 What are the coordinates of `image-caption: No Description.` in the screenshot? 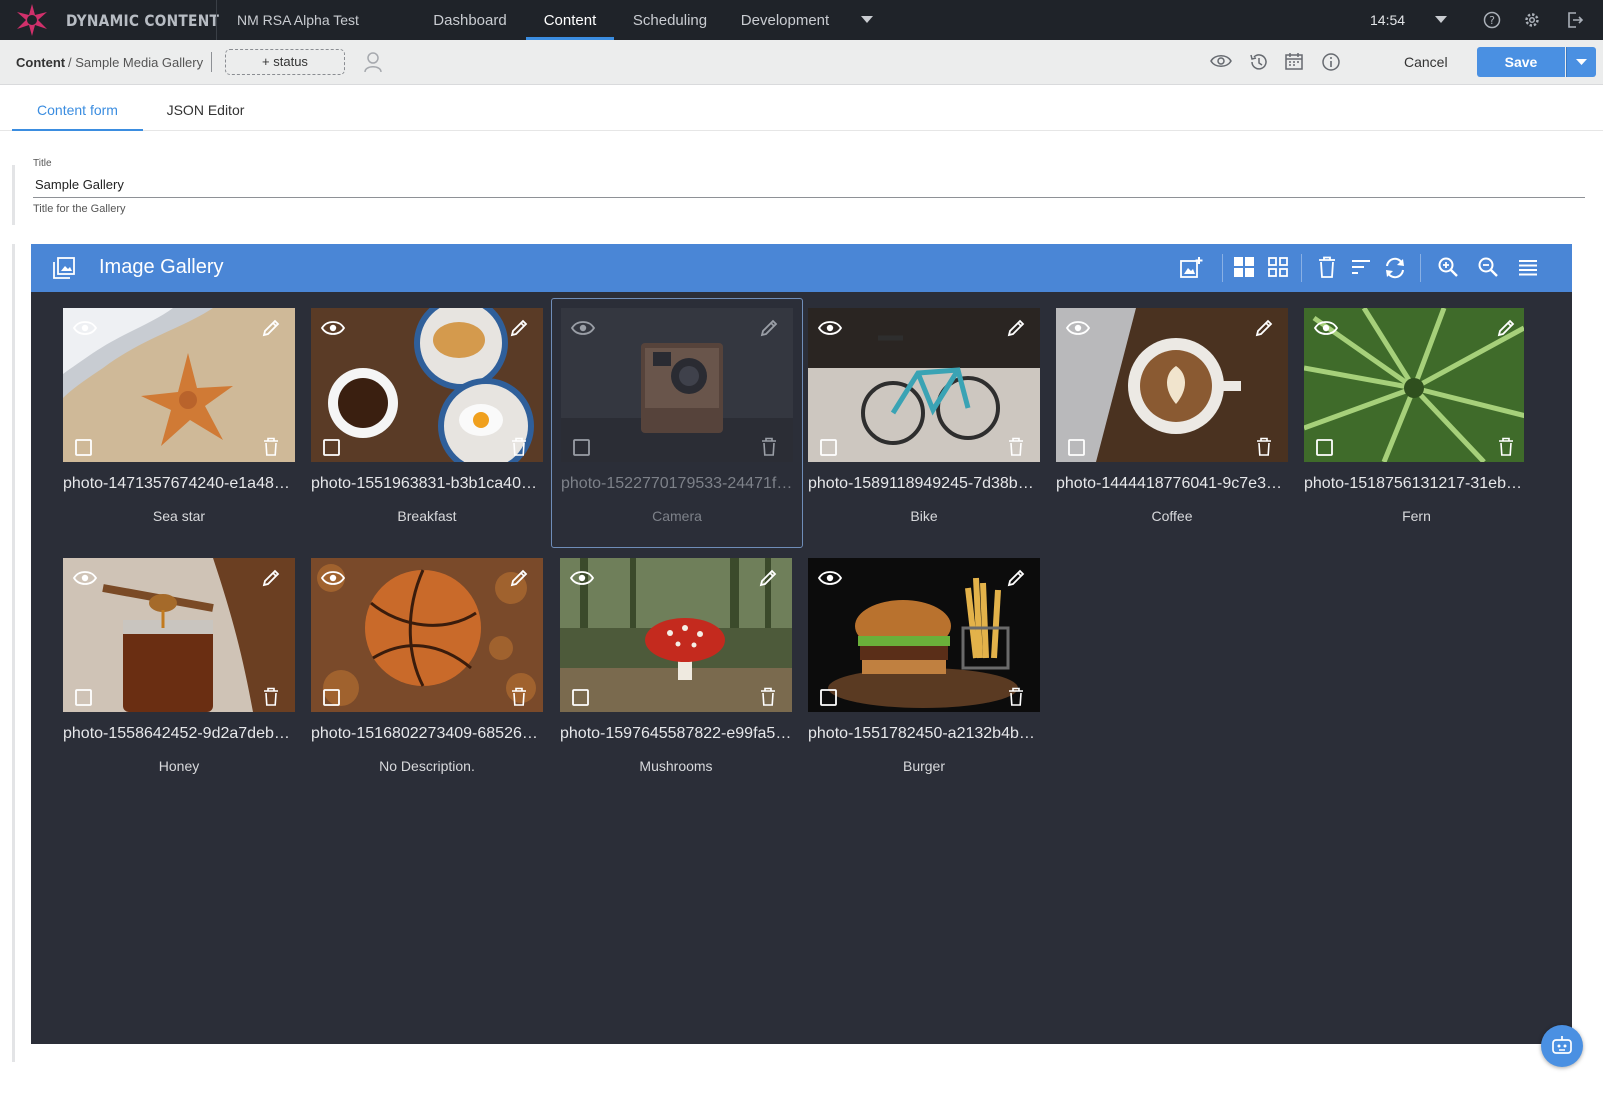 It's located at (427, 766).